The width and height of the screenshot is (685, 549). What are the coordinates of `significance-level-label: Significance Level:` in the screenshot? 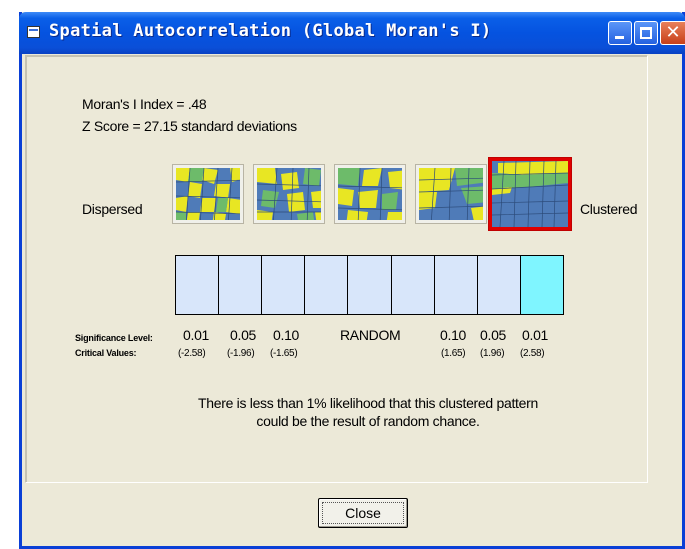 It's located at (114, 338).